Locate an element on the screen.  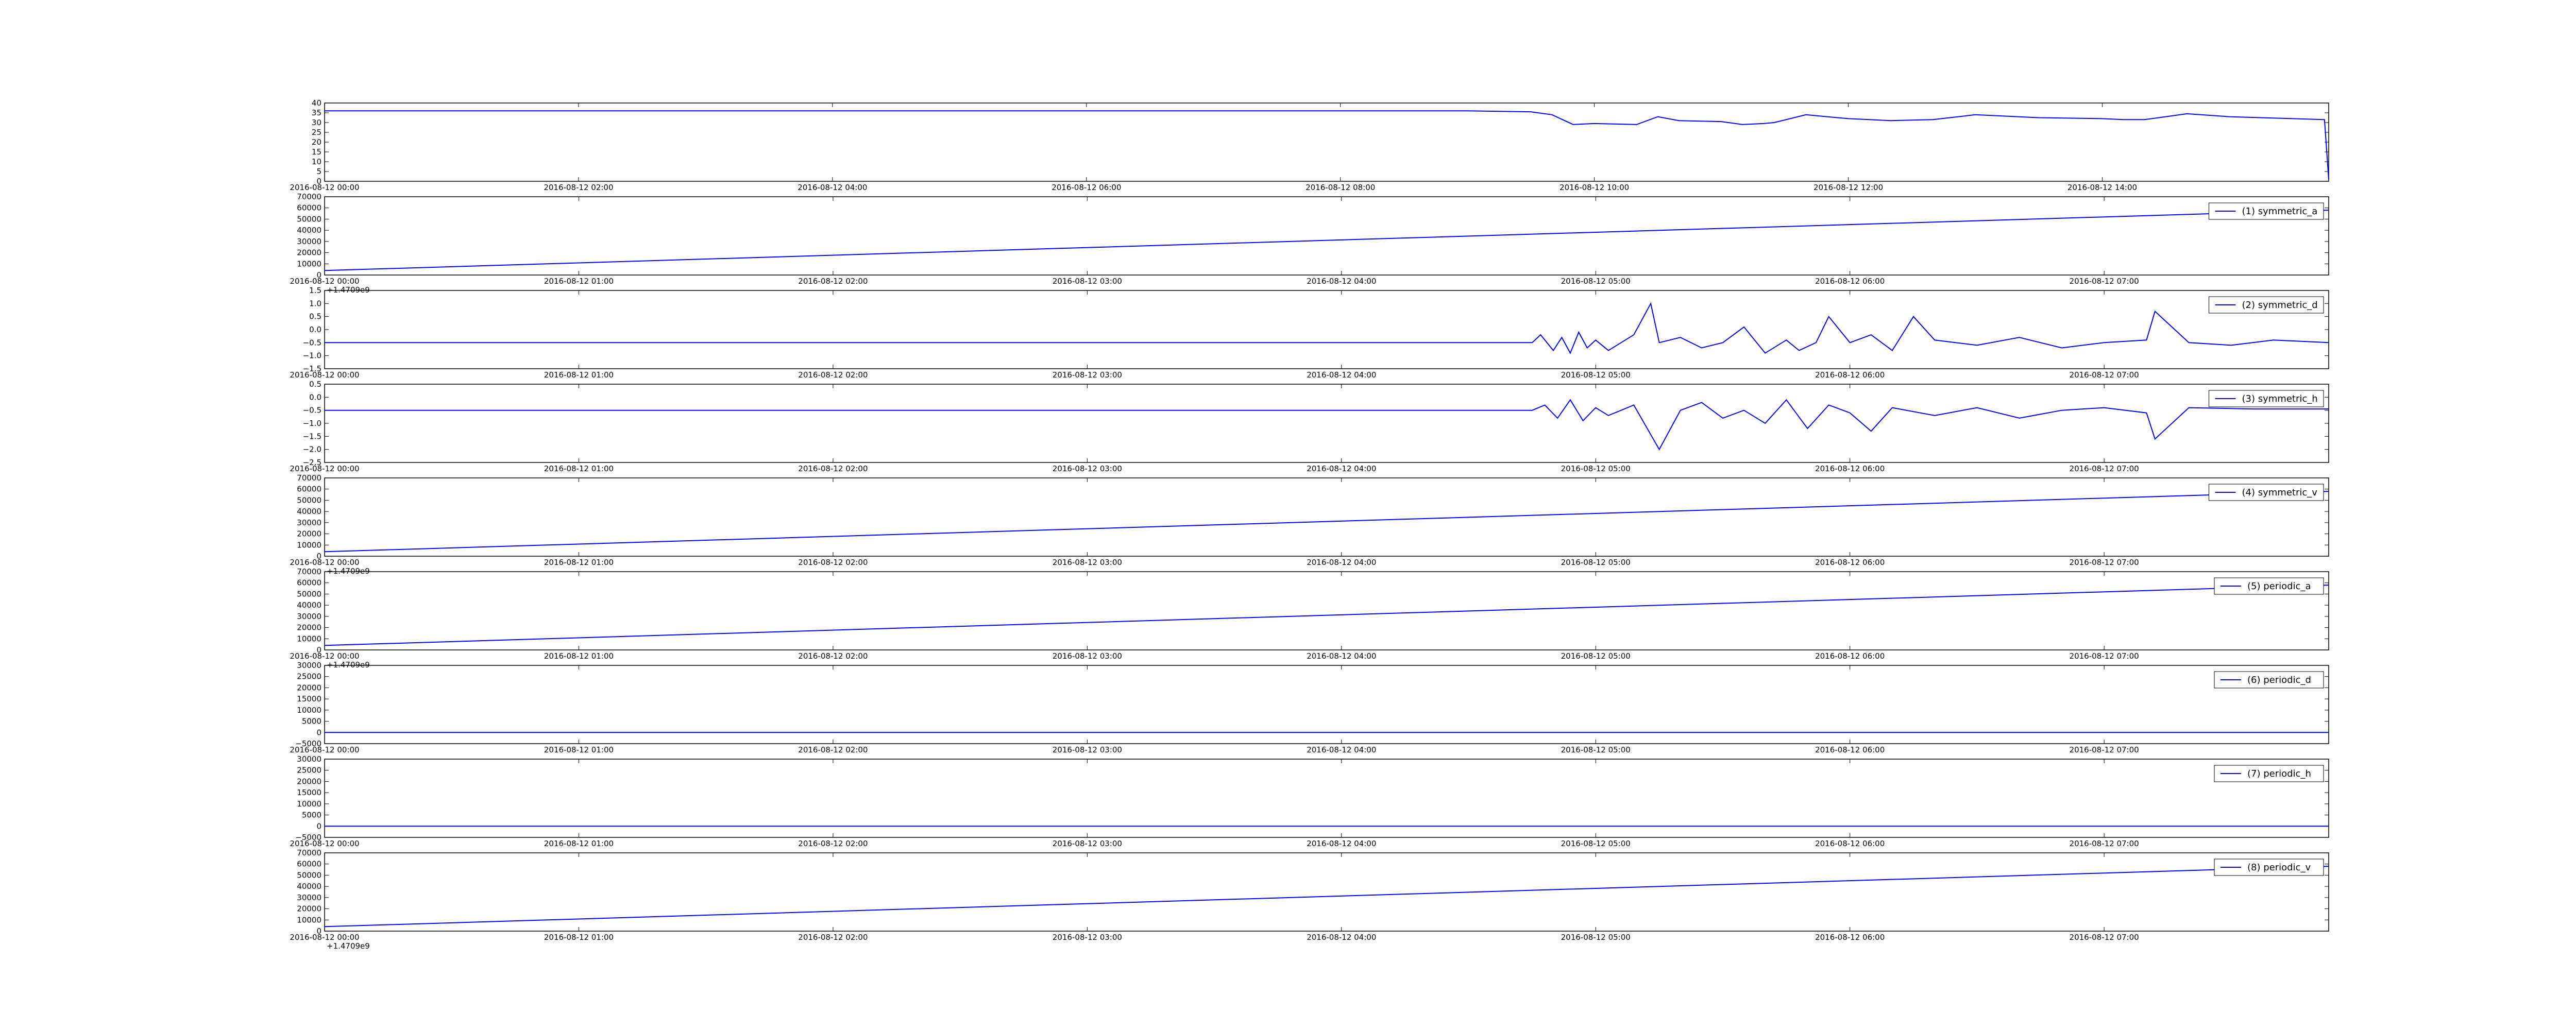
x-tick-label: 2016-08-12 08:00 is located at coordinates (1340, 188).